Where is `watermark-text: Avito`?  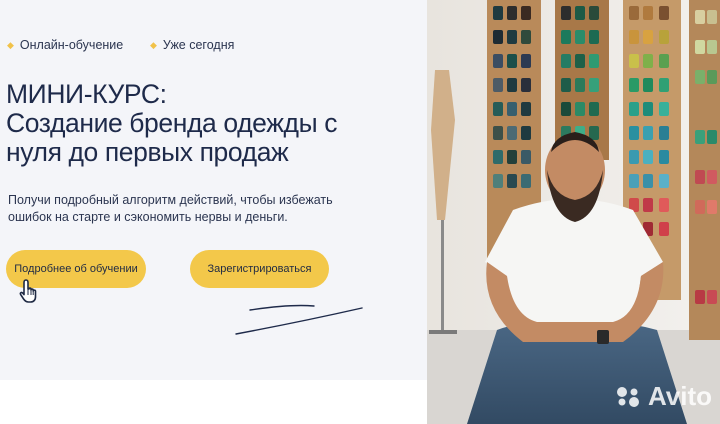
watermark-text: Avito is located at coordinates (679, 396).